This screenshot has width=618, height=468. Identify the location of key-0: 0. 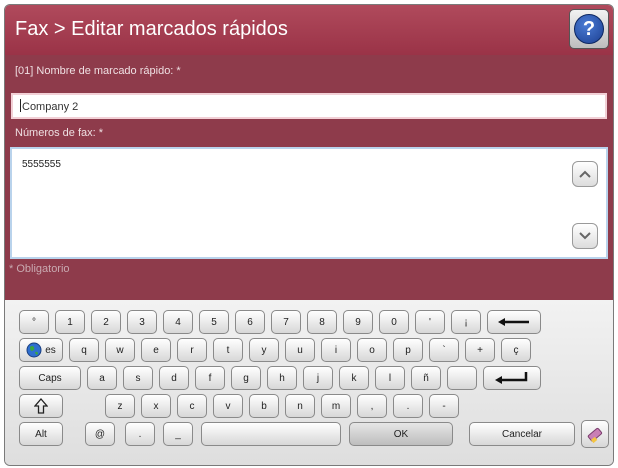
(394, 322).